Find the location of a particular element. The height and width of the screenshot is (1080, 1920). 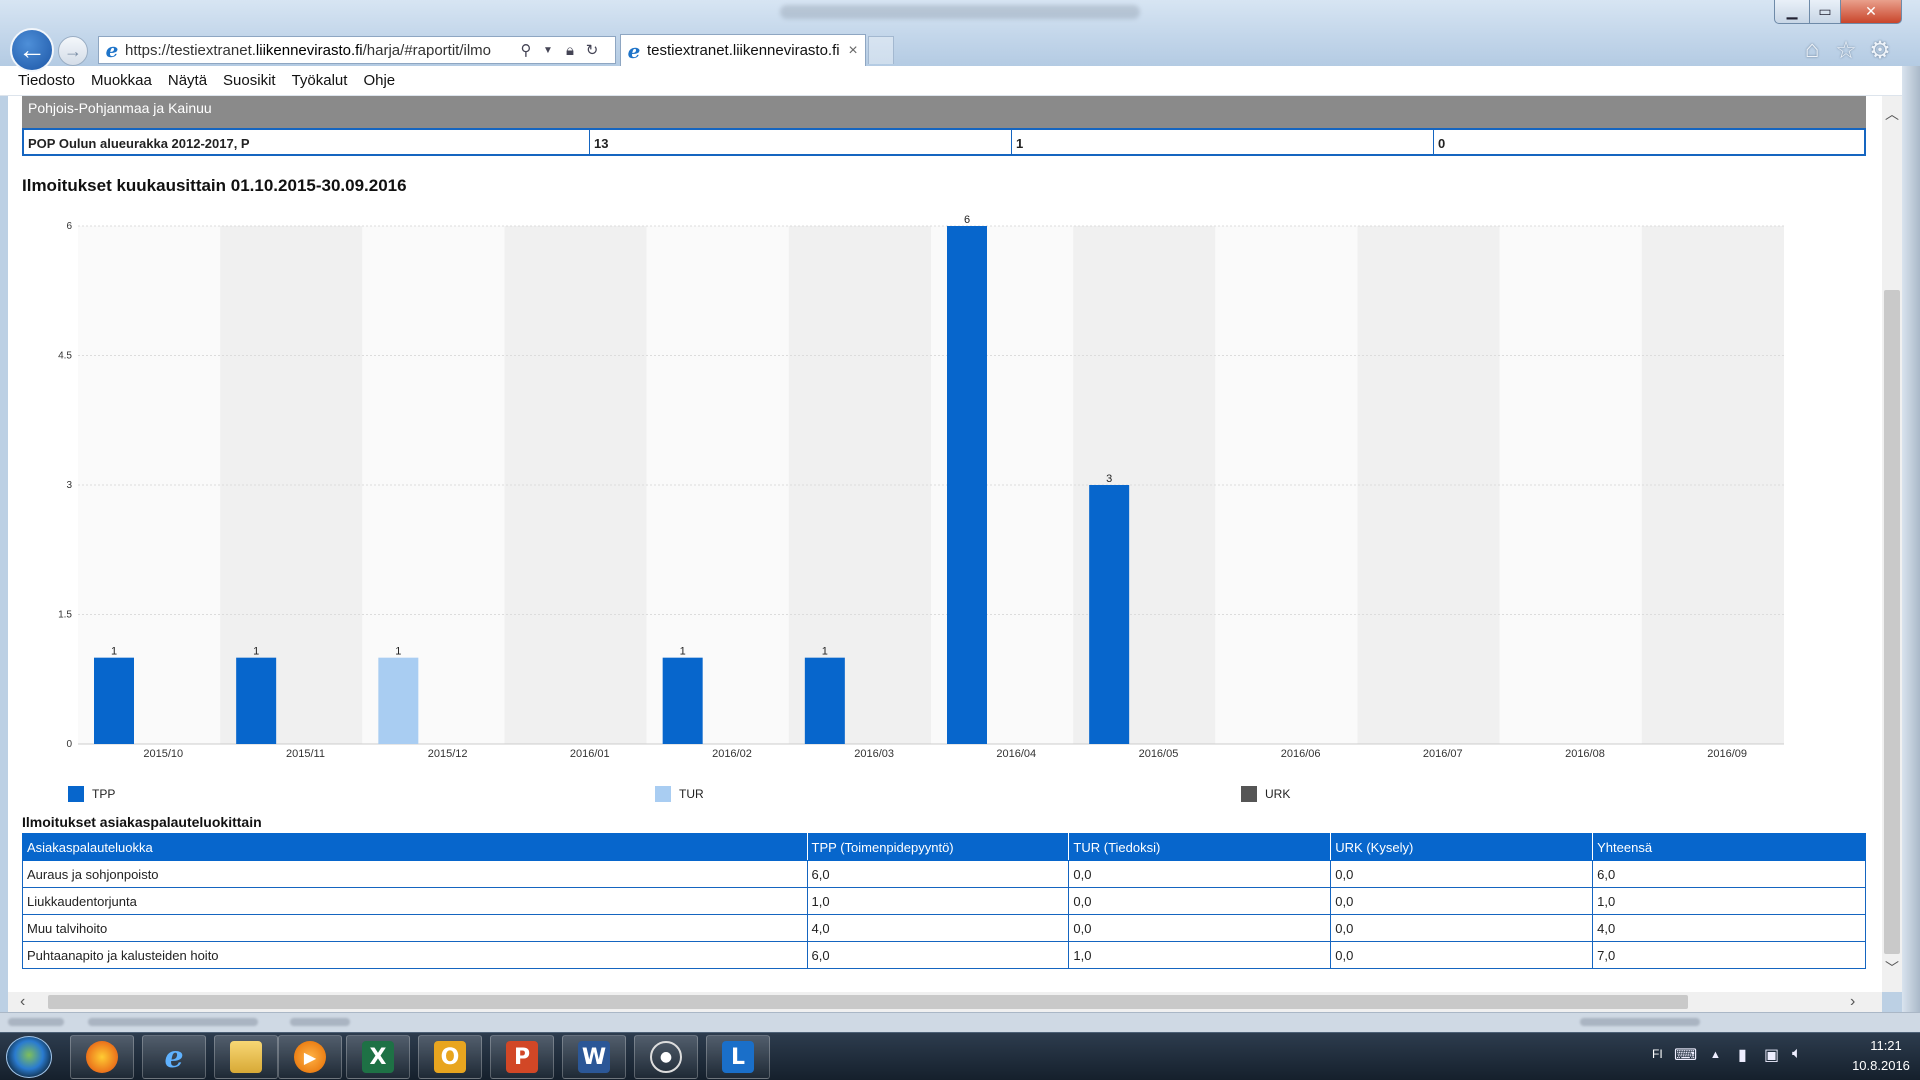

dropdown-chevron-icon: ▼ is located at coordinates (548, 50).